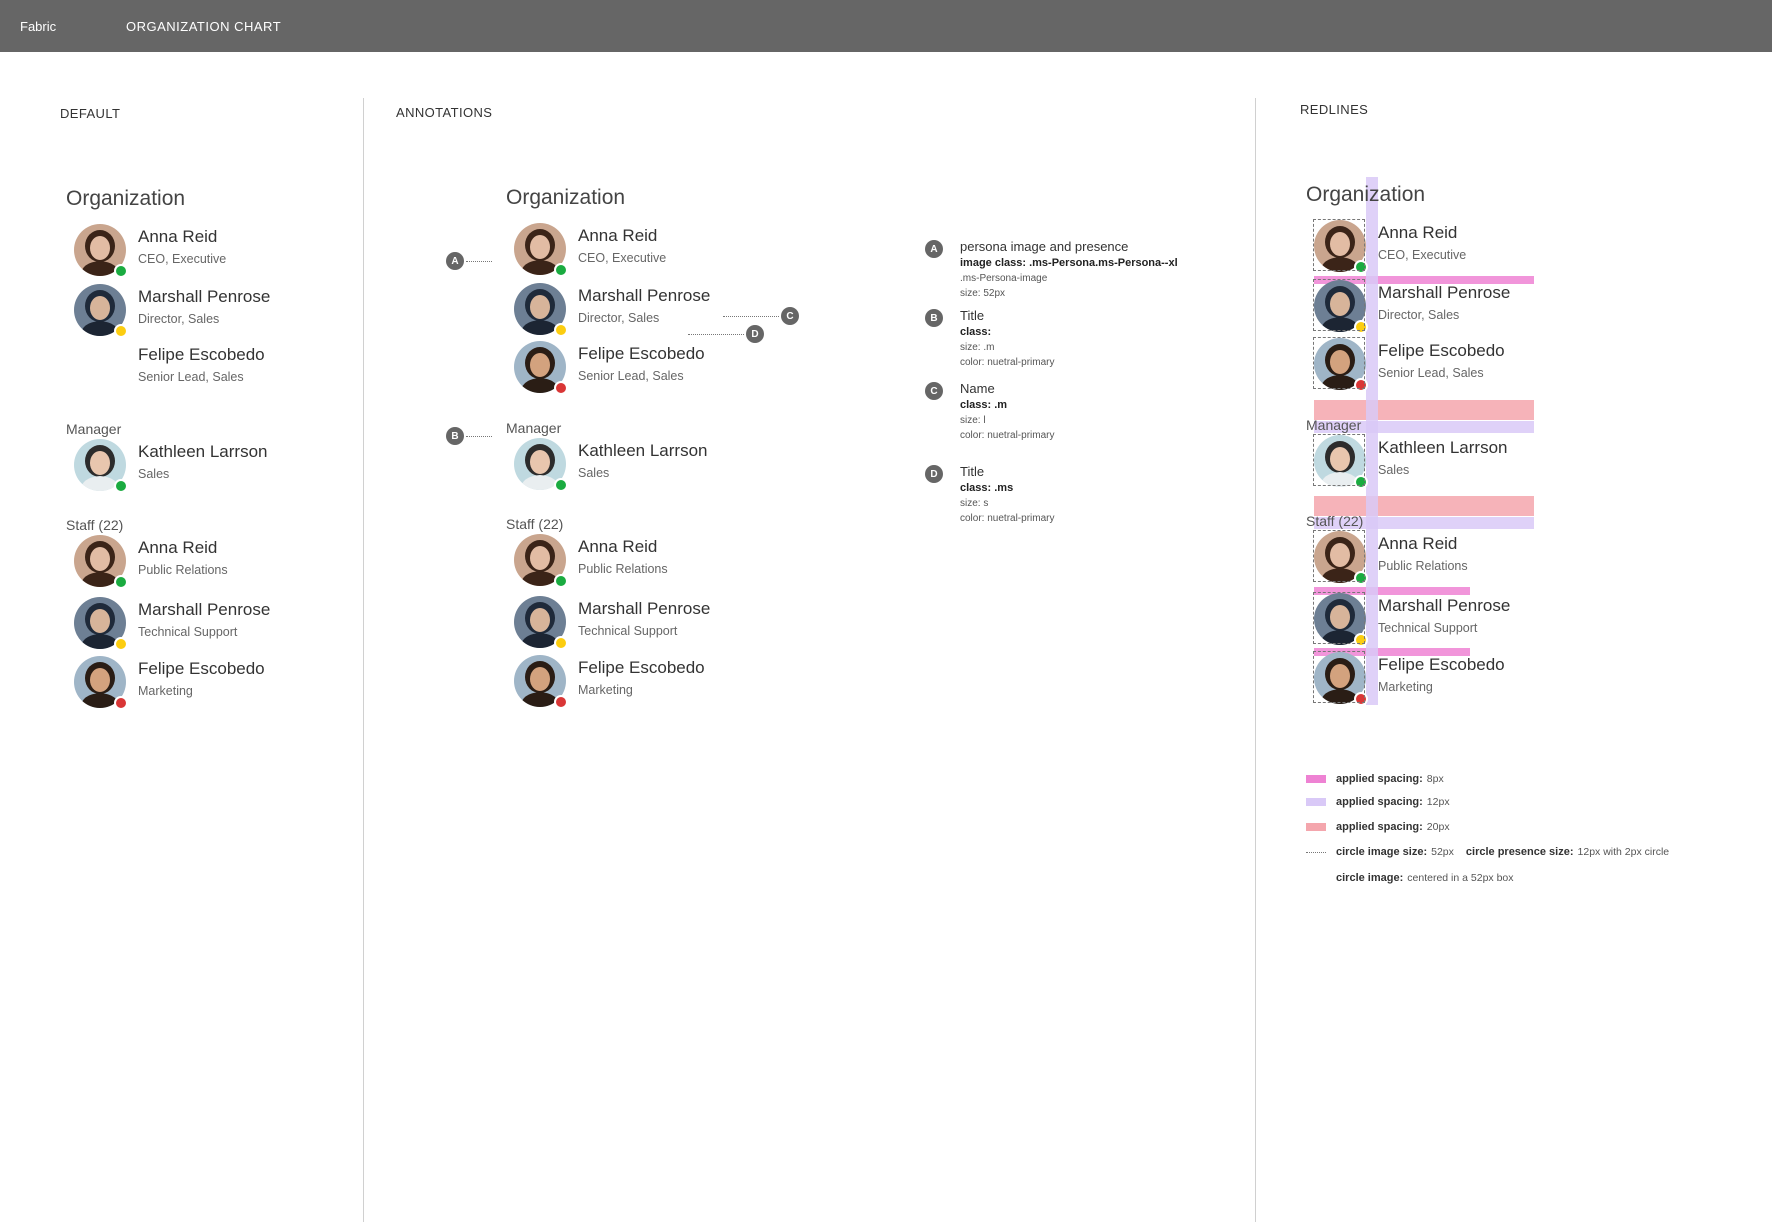 The height and width of the screenshot is (1226, 1772). What do you see at coordinates (191, 377) in the screenshot?
I see `persona-title: Senior Lead, Sales` at bounding box center [191, 377].